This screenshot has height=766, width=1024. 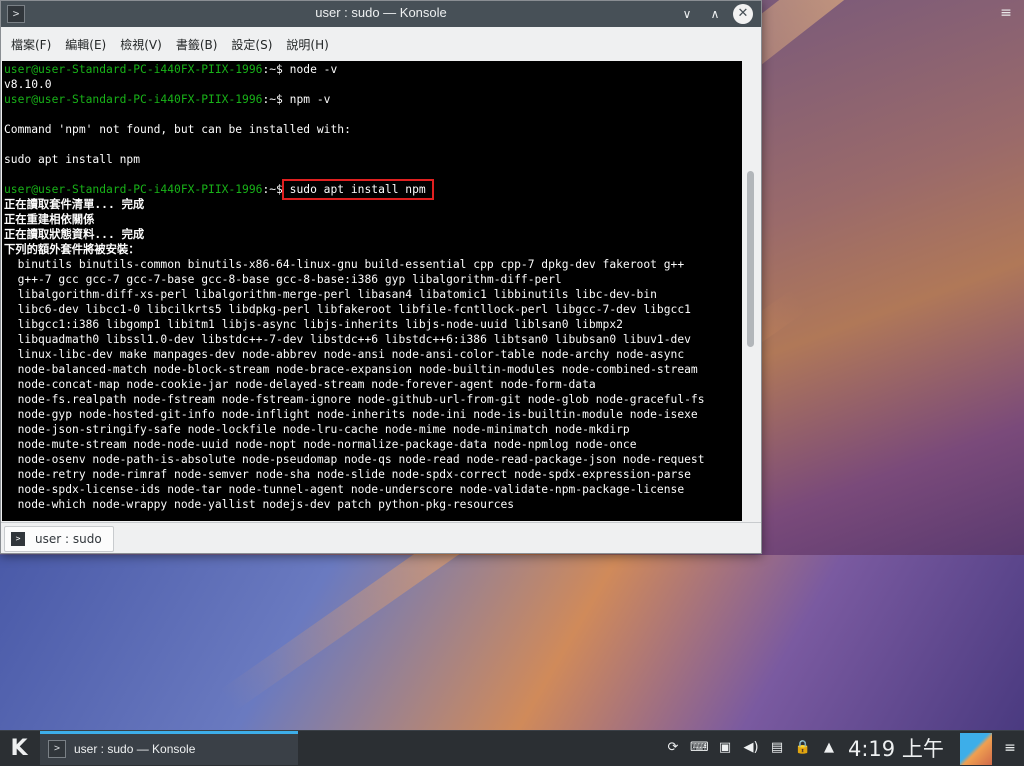 I want to click on application-launcher-icon: K, so click(x=19, y=749).